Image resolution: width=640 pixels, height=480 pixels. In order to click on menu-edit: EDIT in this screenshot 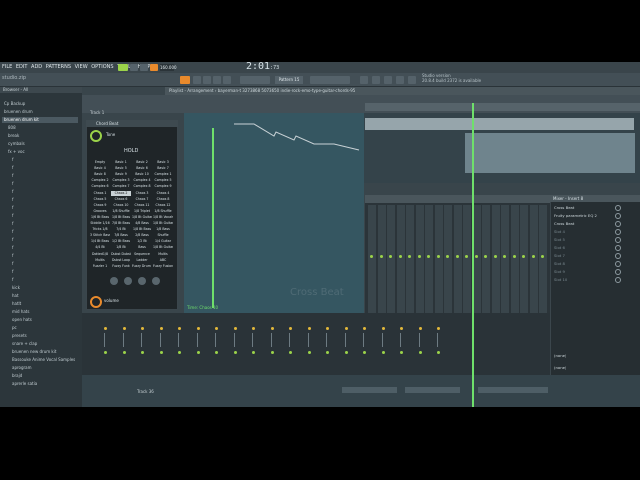, I will do `click(22, 67)`.